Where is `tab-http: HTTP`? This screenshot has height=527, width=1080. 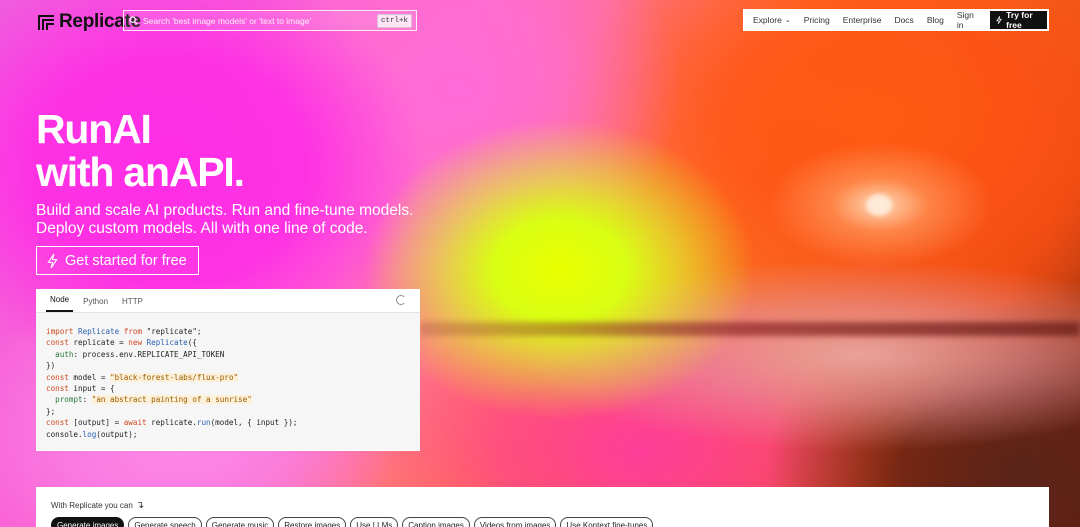 tab-http: HTTP is located at coordinates (132, 304).